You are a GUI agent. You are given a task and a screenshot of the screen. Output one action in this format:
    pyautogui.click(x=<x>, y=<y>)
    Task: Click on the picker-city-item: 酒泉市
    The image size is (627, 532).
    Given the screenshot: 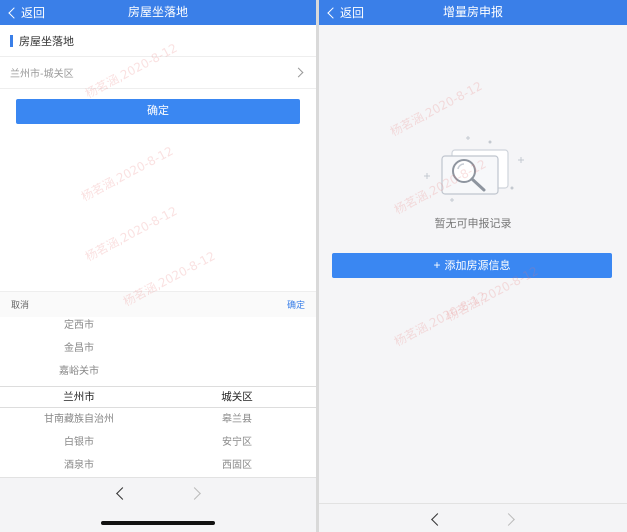 What is the action you would take?
    pyautogui.click(x=79, y=466)
    